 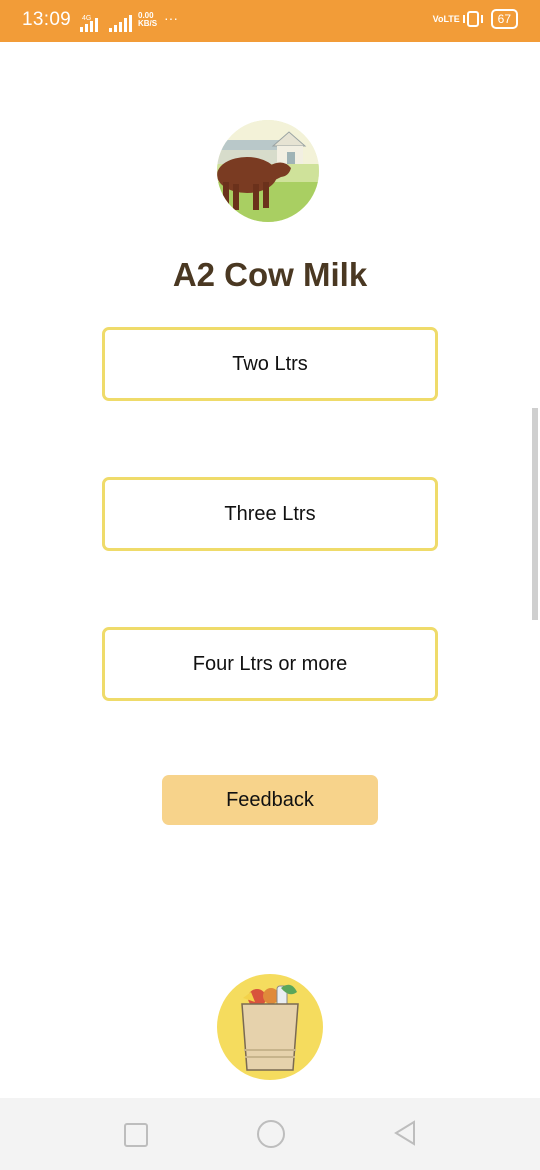 I want to click on recents-square-icon, so click(x=136, y=1135).